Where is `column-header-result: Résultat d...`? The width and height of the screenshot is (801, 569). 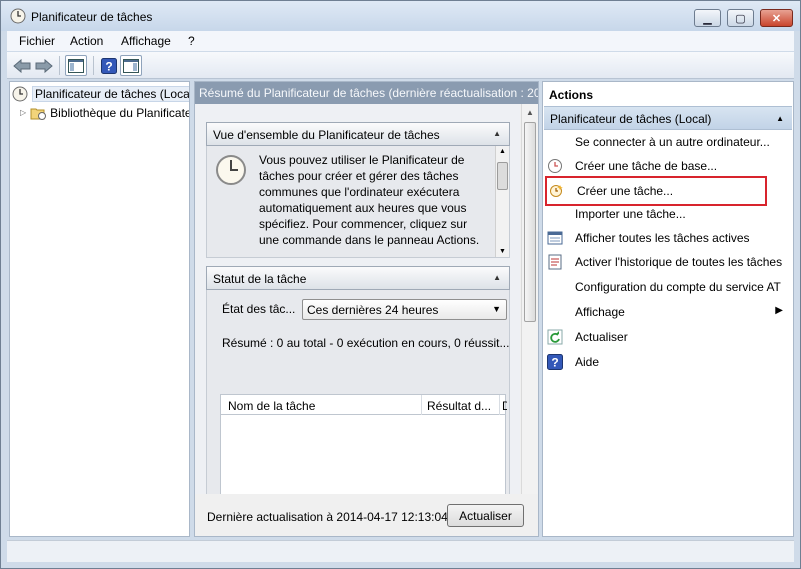 column-header-result: Résultat d... is located at coordinates (462, 406).